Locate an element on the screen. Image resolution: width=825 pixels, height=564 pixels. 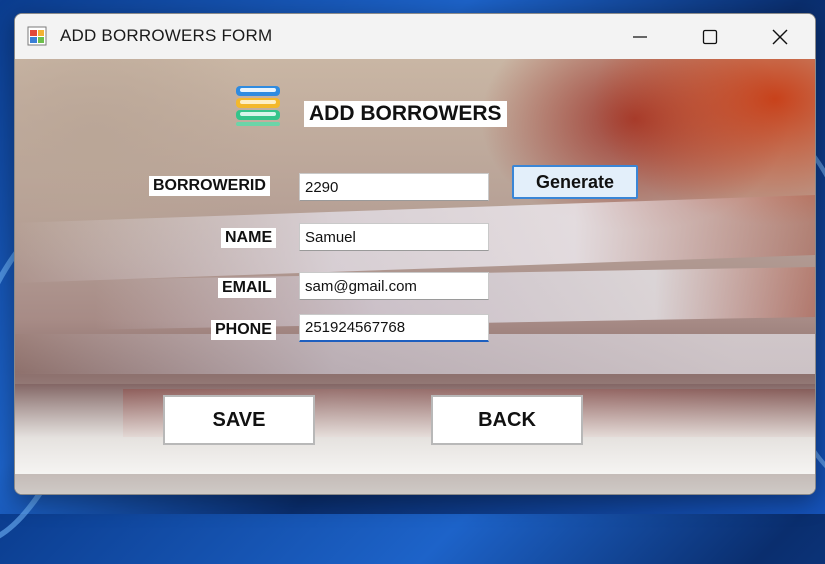
form-header: ADD BORROWERS is located at coordinates (405, 114).